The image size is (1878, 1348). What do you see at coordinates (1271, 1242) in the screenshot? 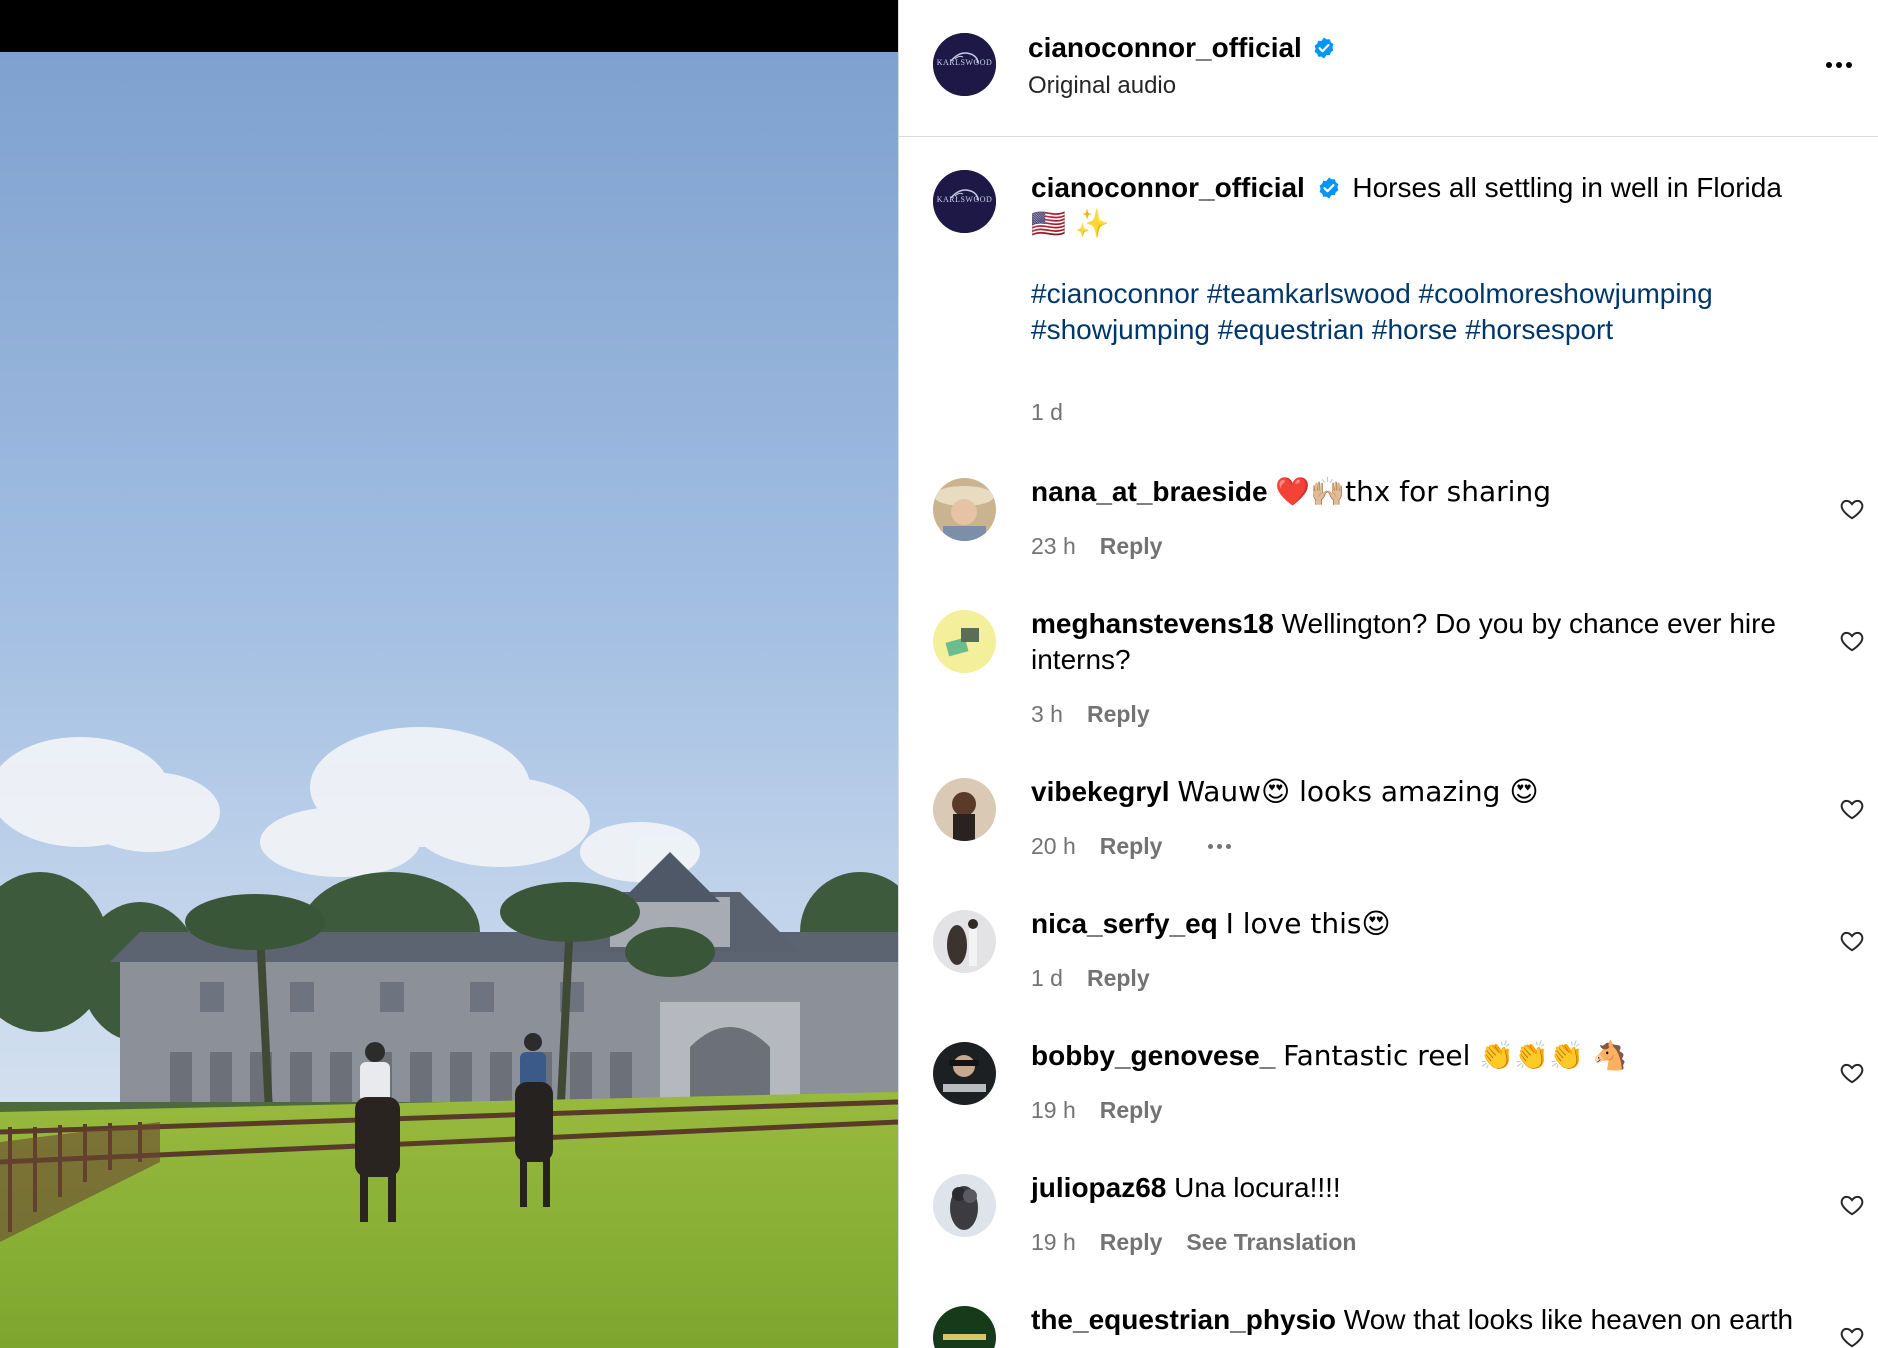
I see `see-translation-button: See Translation` at bounding box center [1271, 1242].